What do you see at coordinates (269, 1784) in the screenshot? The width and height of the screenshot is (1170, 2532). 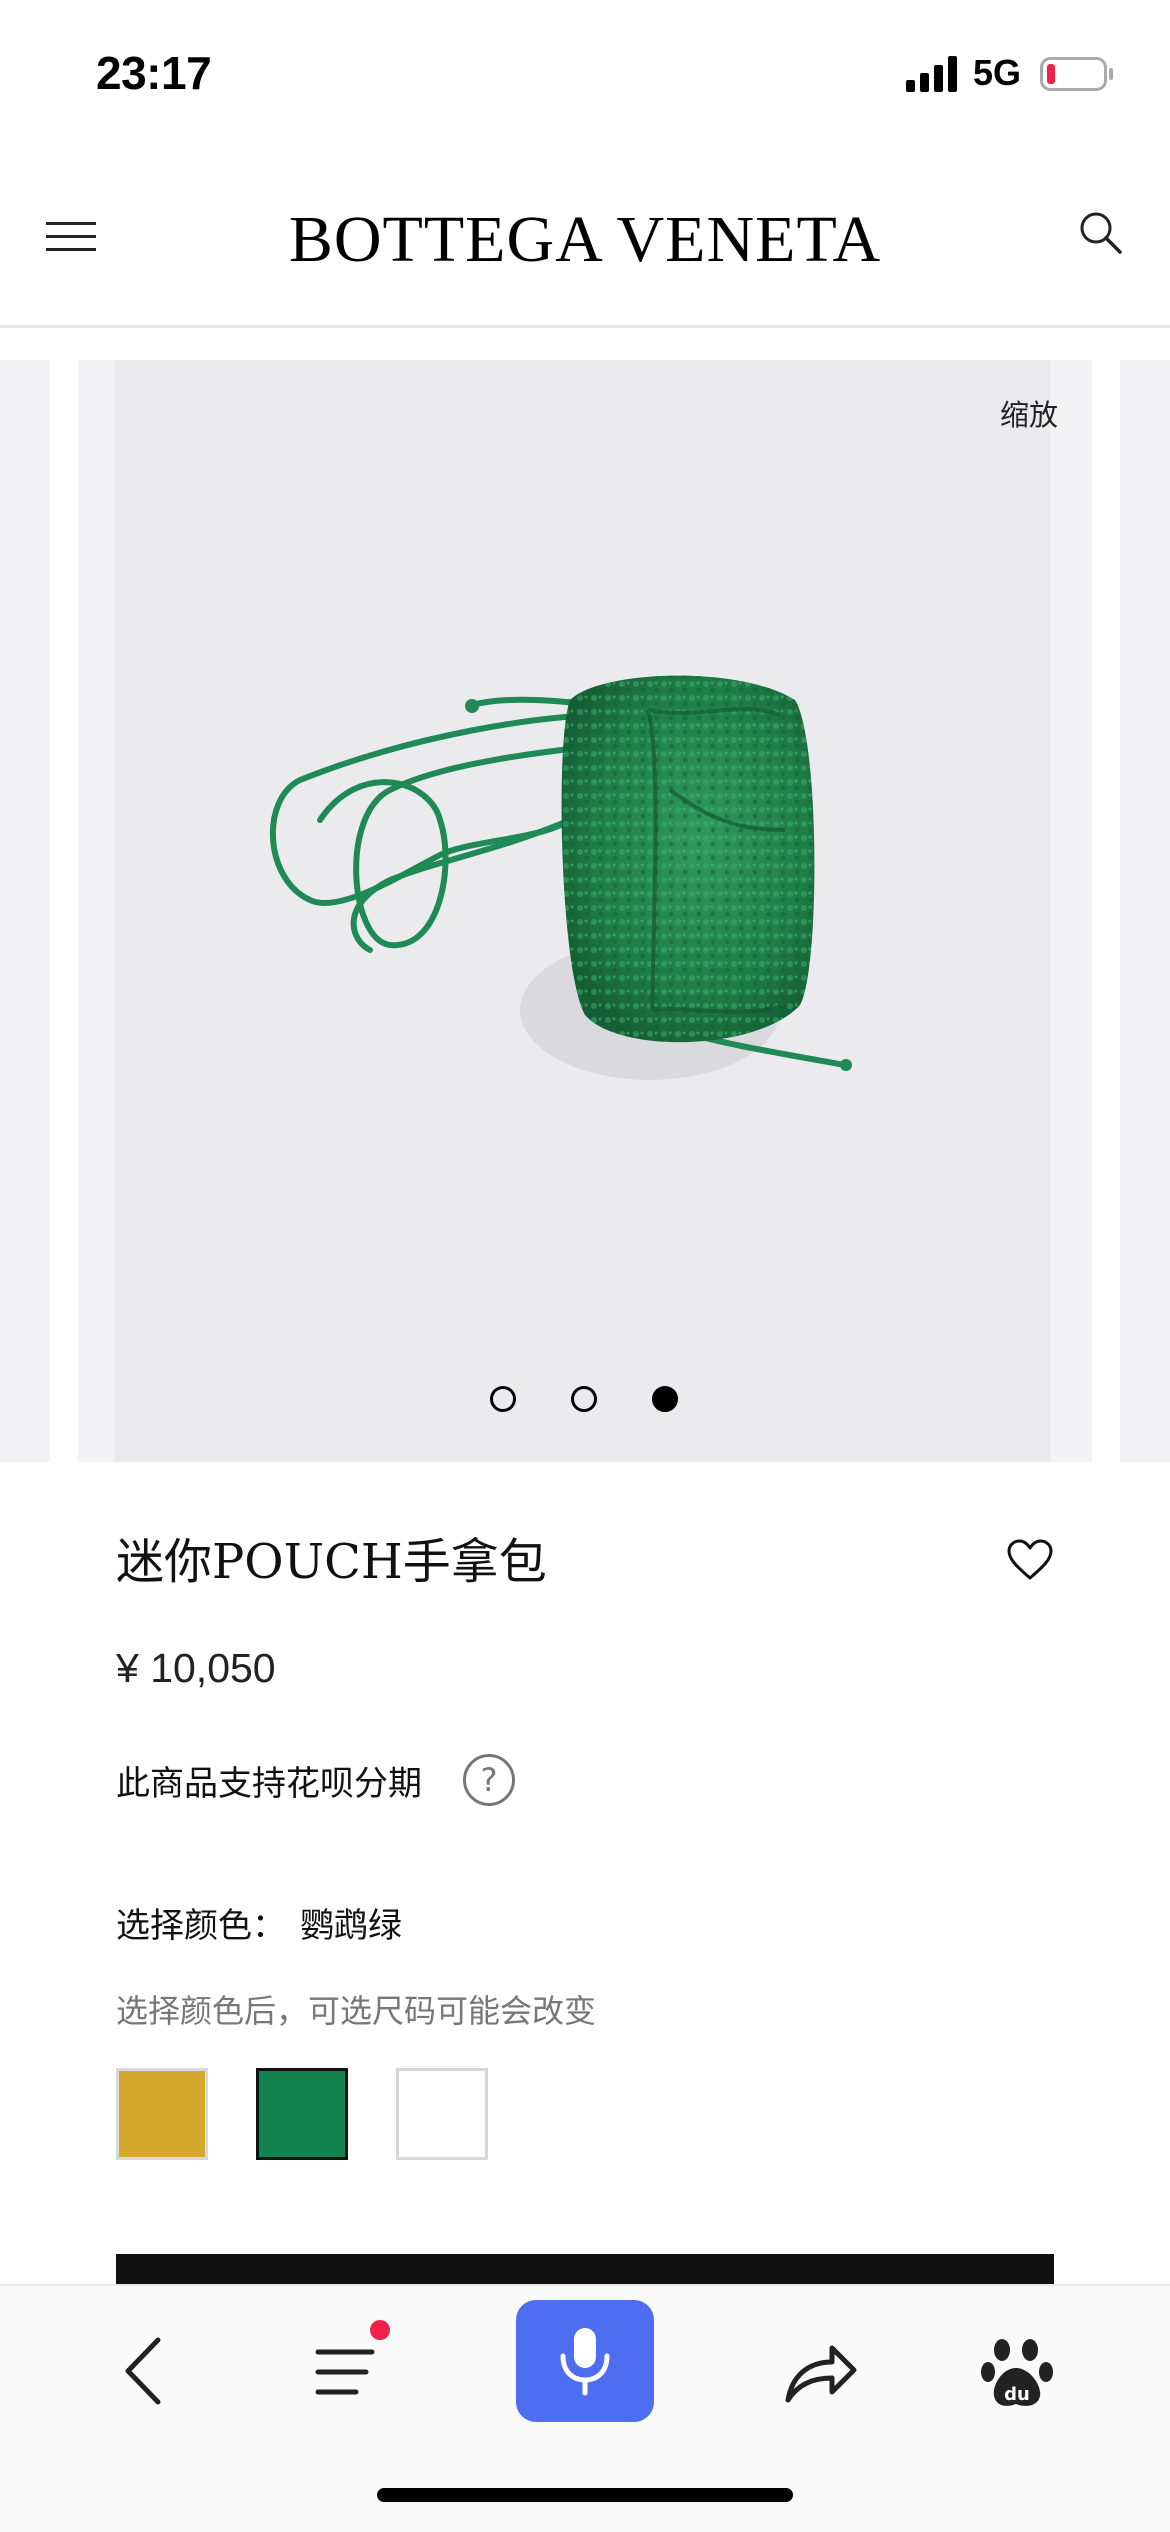 I see `installment-info: 此商品支持花呗分期` at bounding box center [269, 1784].